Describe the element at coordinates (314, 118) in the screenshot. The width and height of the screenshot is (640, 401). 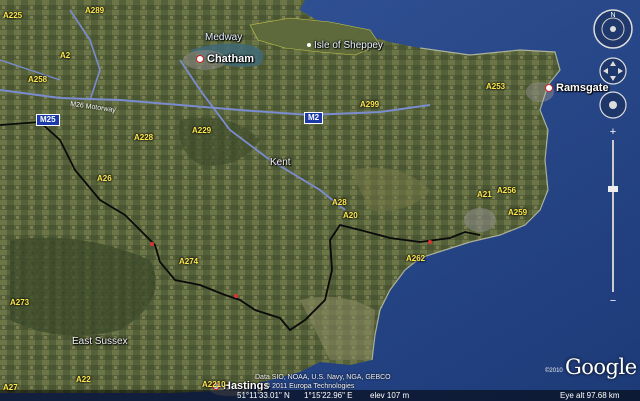
I see `motorway-shield-m2: M2` at that location.